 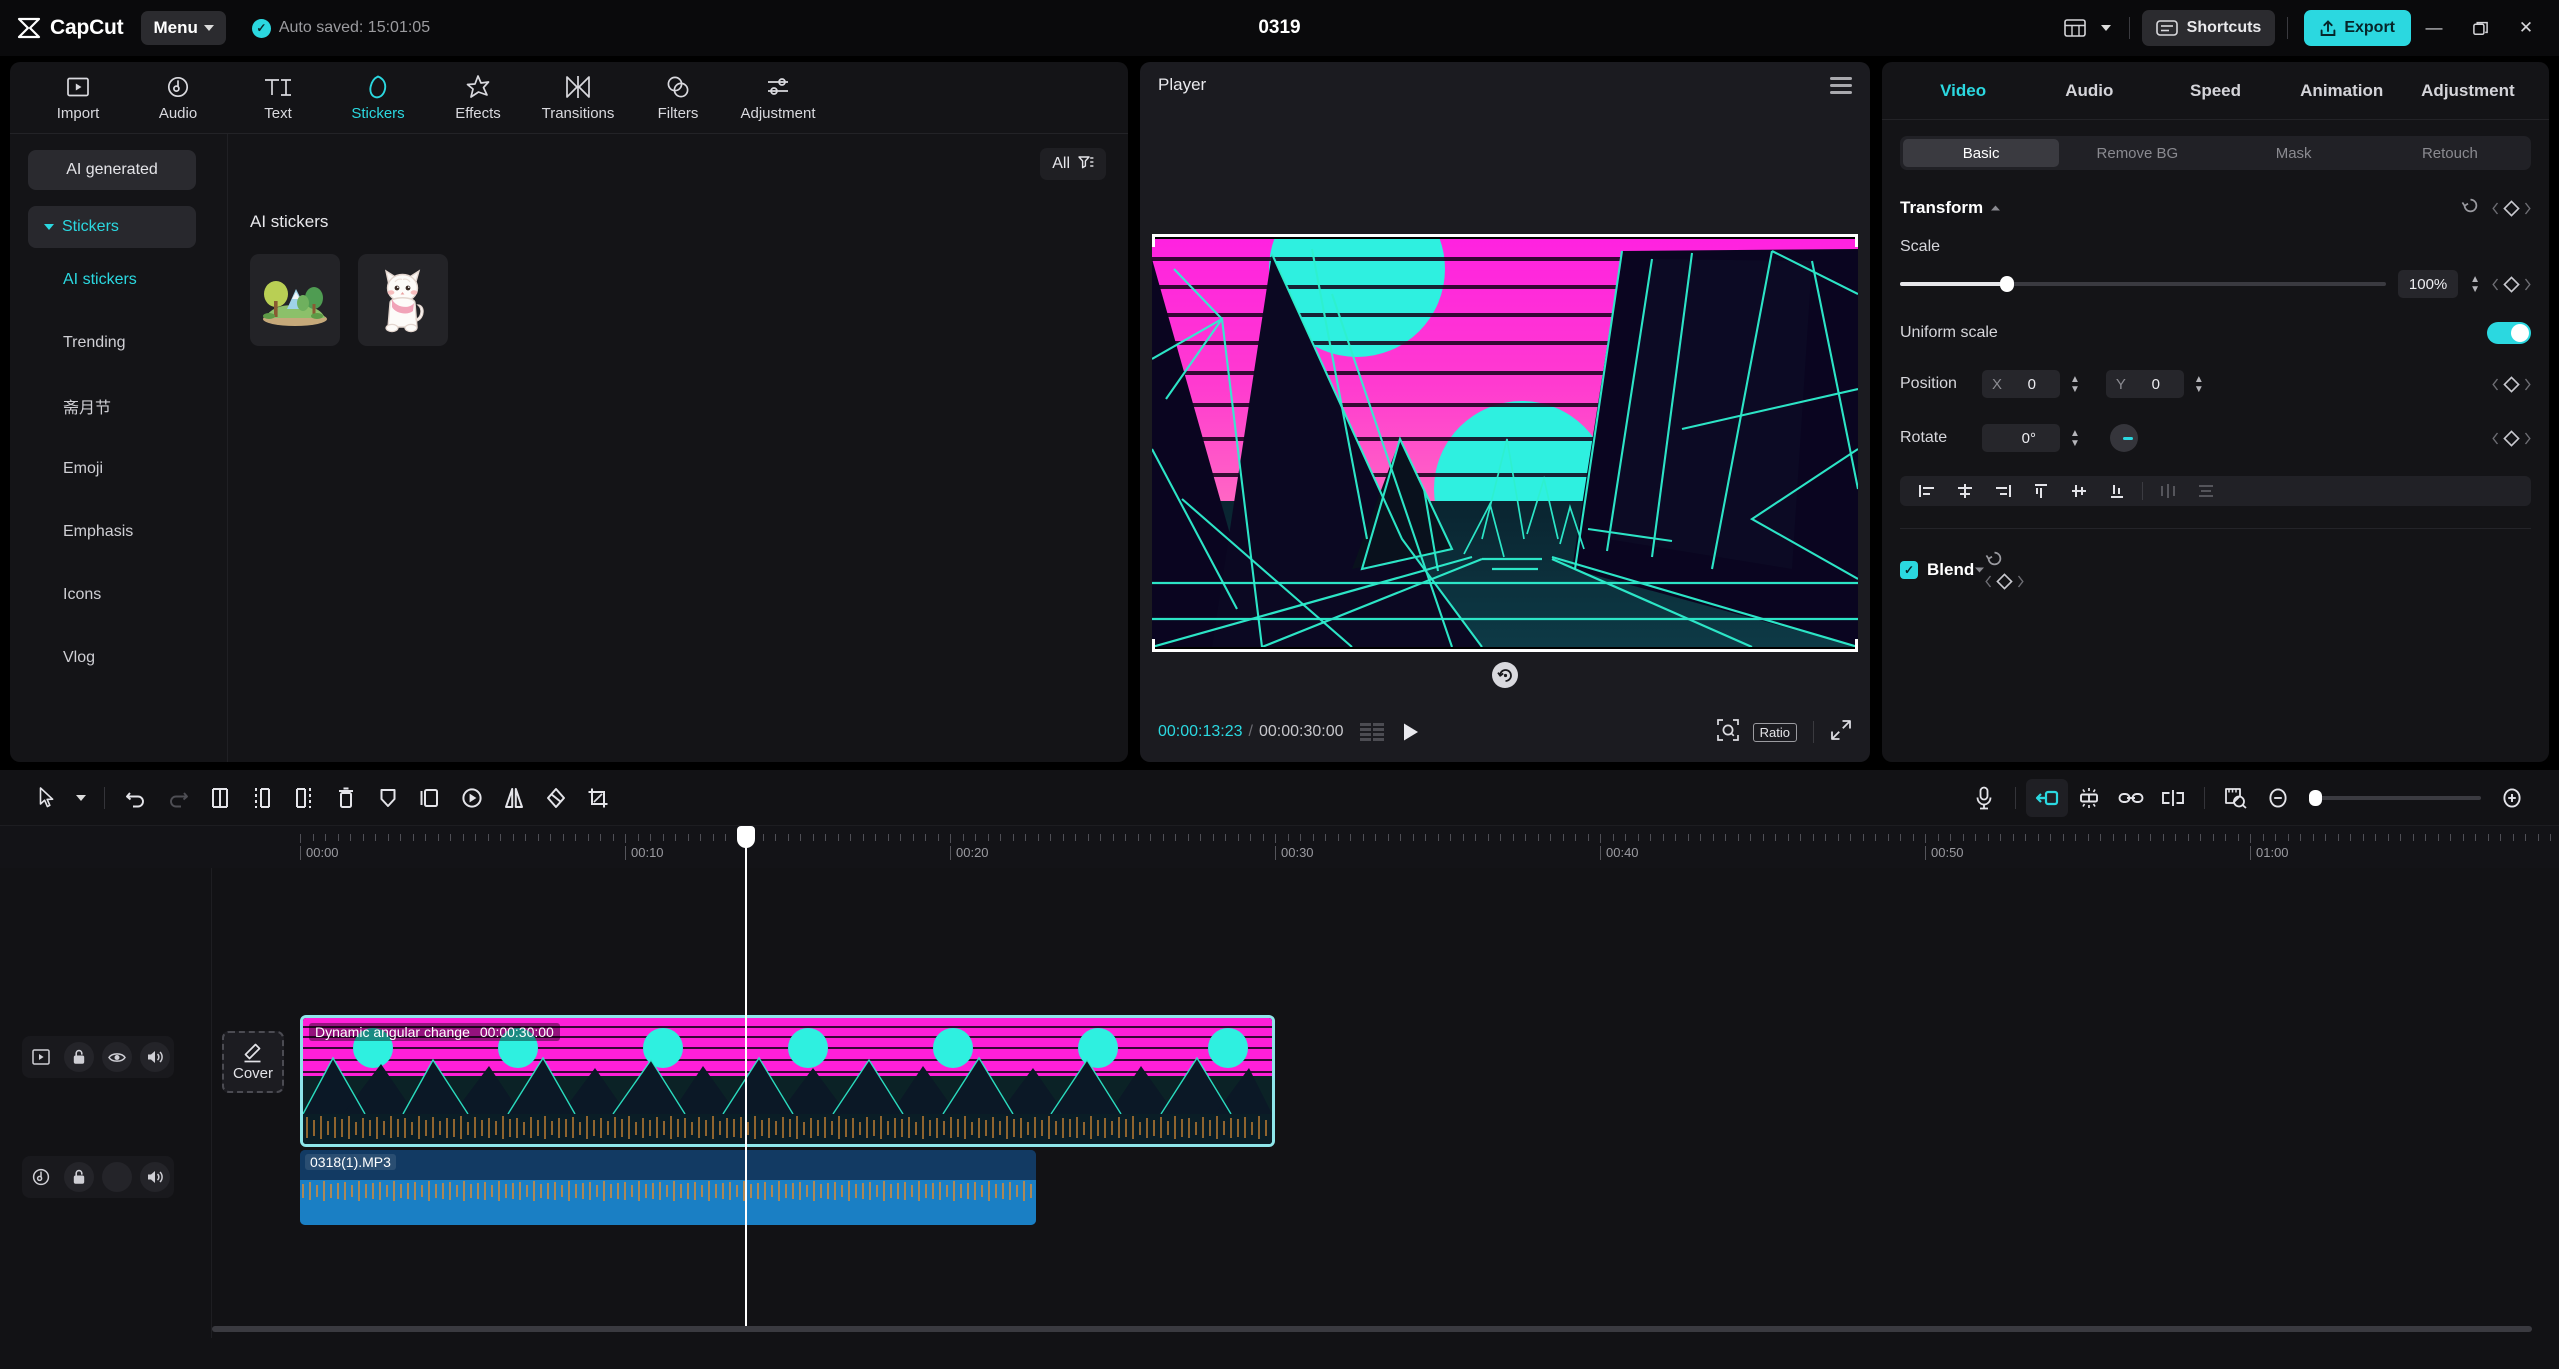 What do you see at coordinates (2480, 28) in the screenshot?
I see `maximize-button` at bounding box center [2480, 28].